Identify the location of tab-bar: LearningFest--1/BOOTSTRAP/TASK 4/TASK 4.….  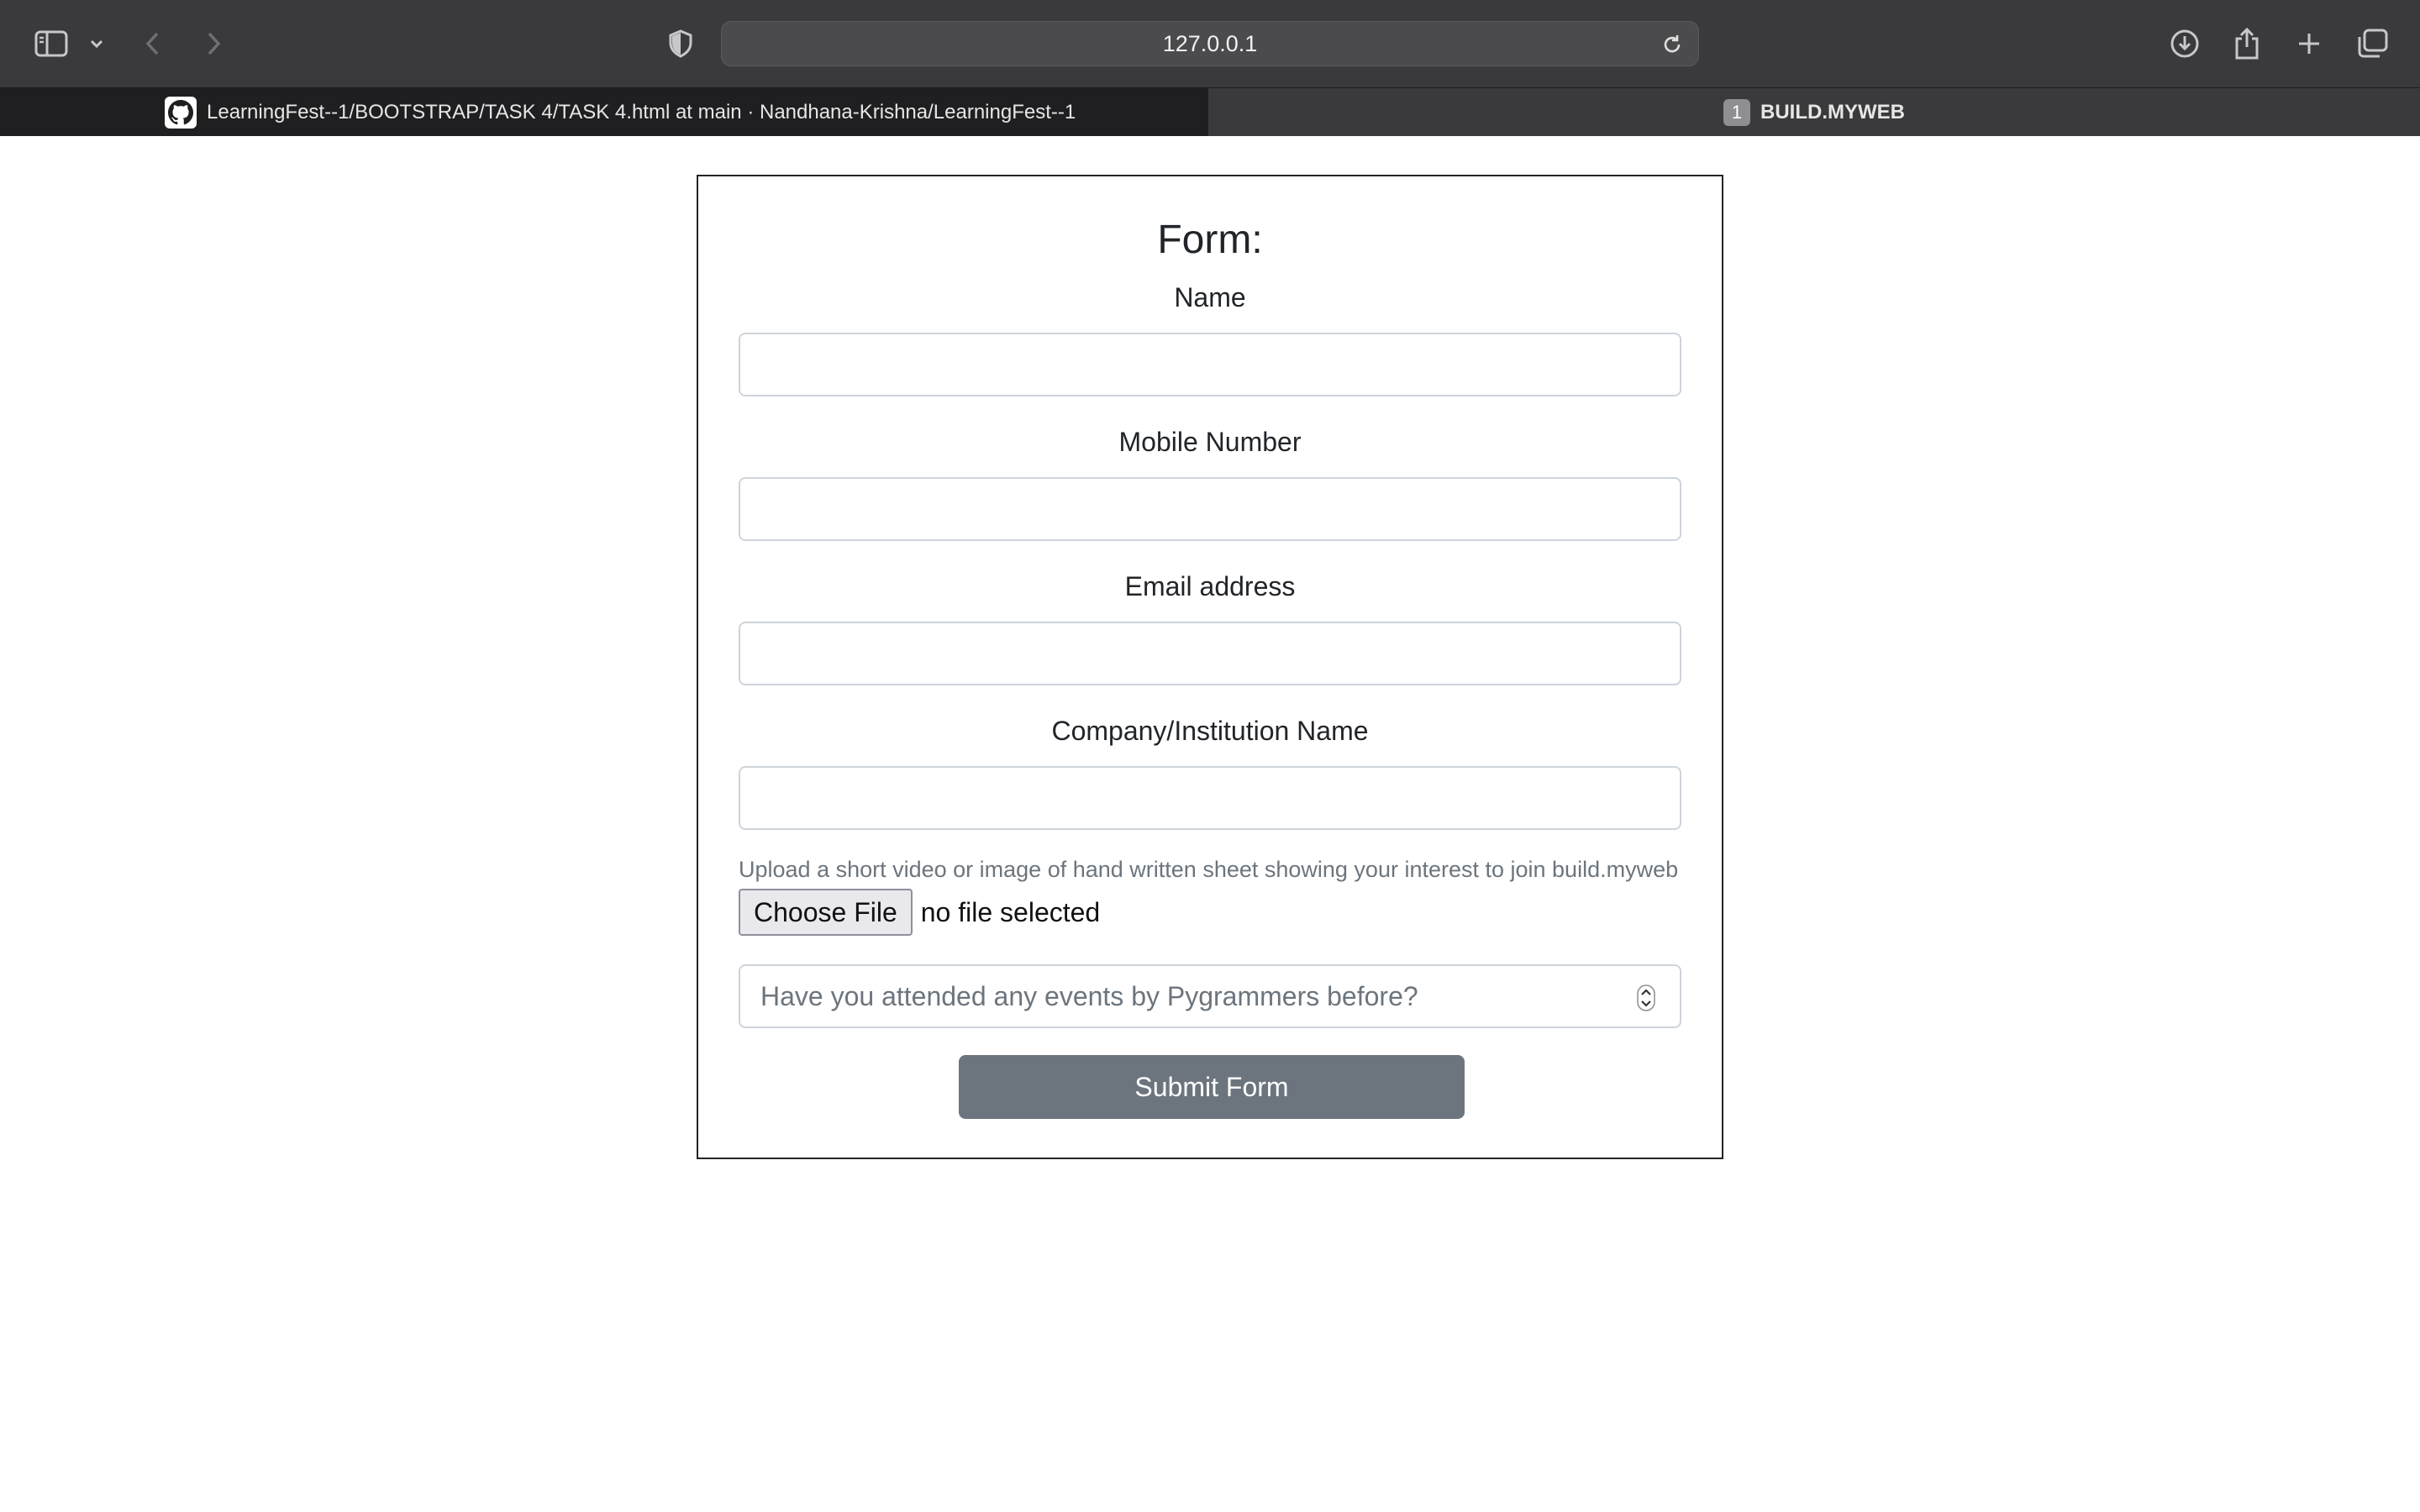
(1210, 111).